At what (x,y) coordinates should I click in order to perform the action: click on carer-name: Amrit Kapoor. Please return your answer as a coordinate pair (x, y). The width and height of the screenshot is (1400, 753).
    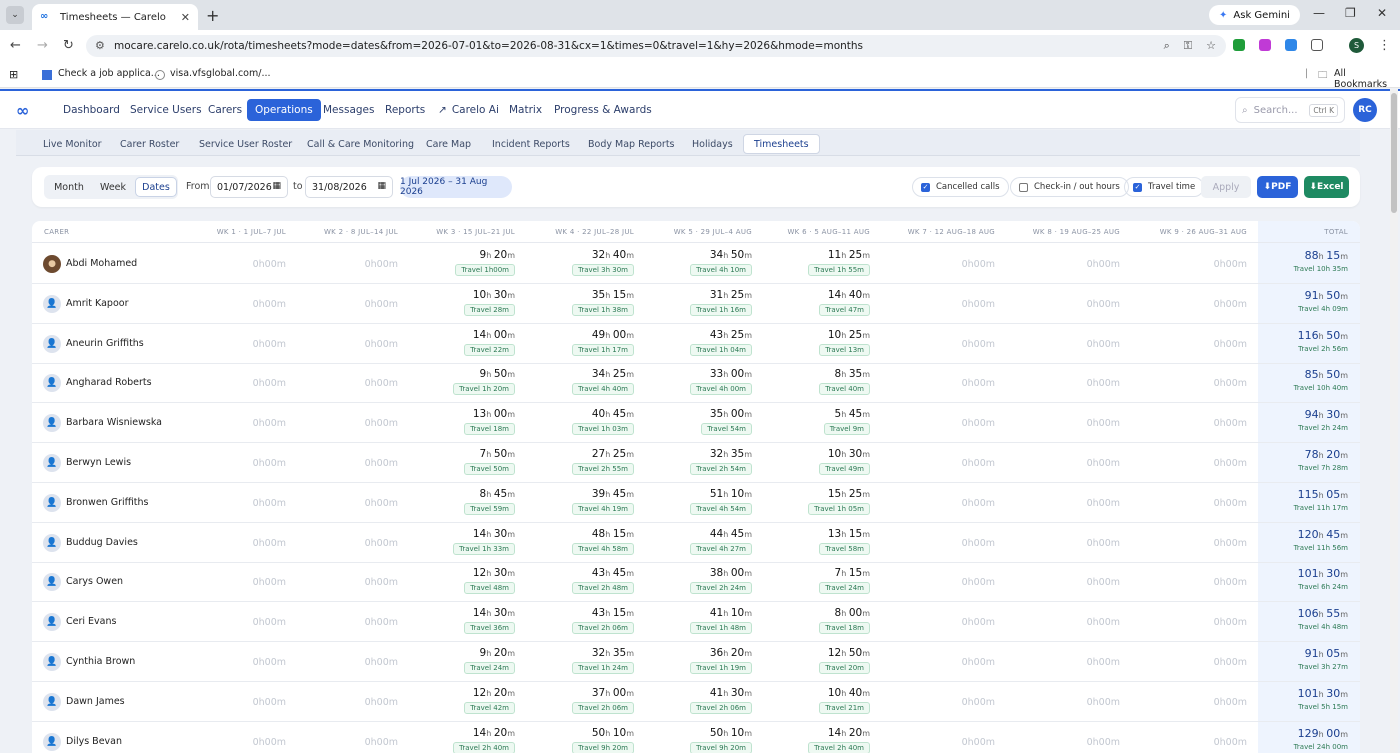
    Looking at the image, I should click on (97, 303).